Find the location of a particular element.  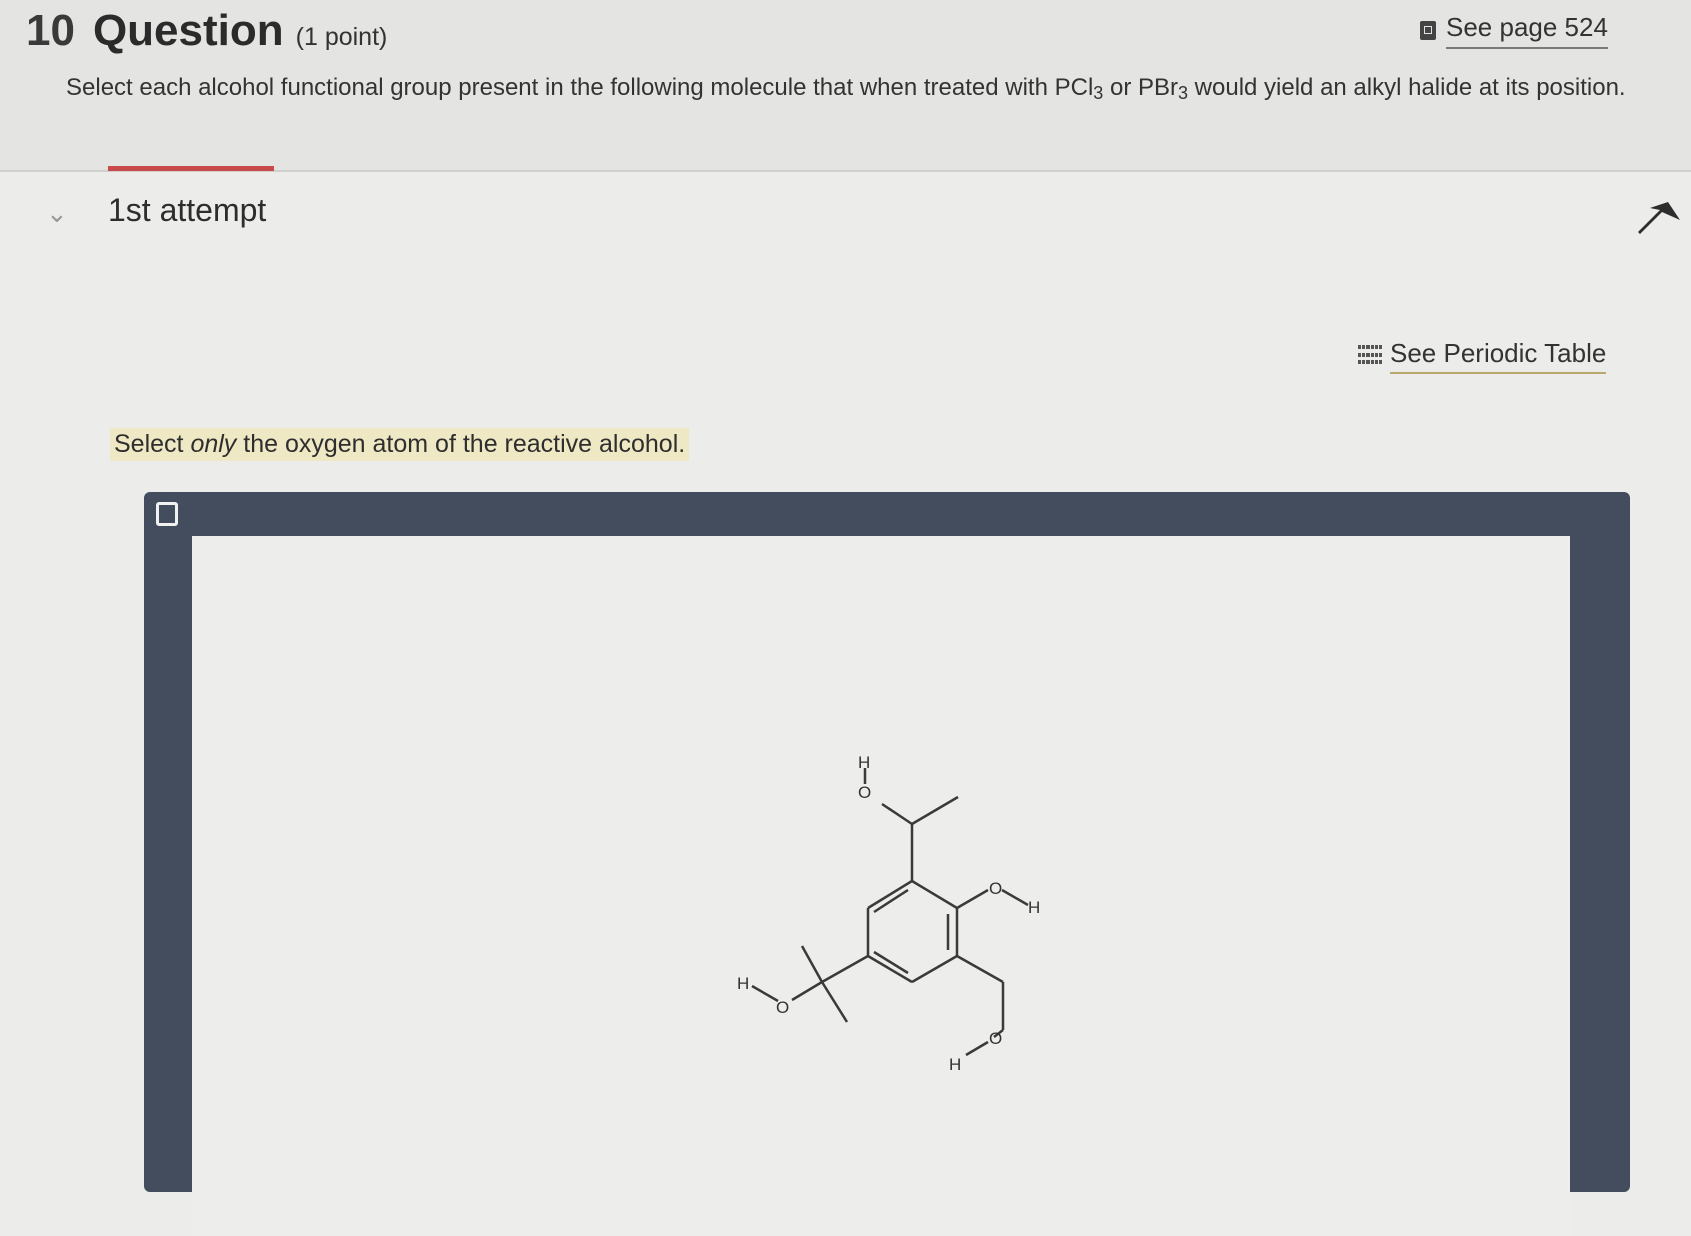

see-page-link: See page 524 is located at coordinates (1514, 30).